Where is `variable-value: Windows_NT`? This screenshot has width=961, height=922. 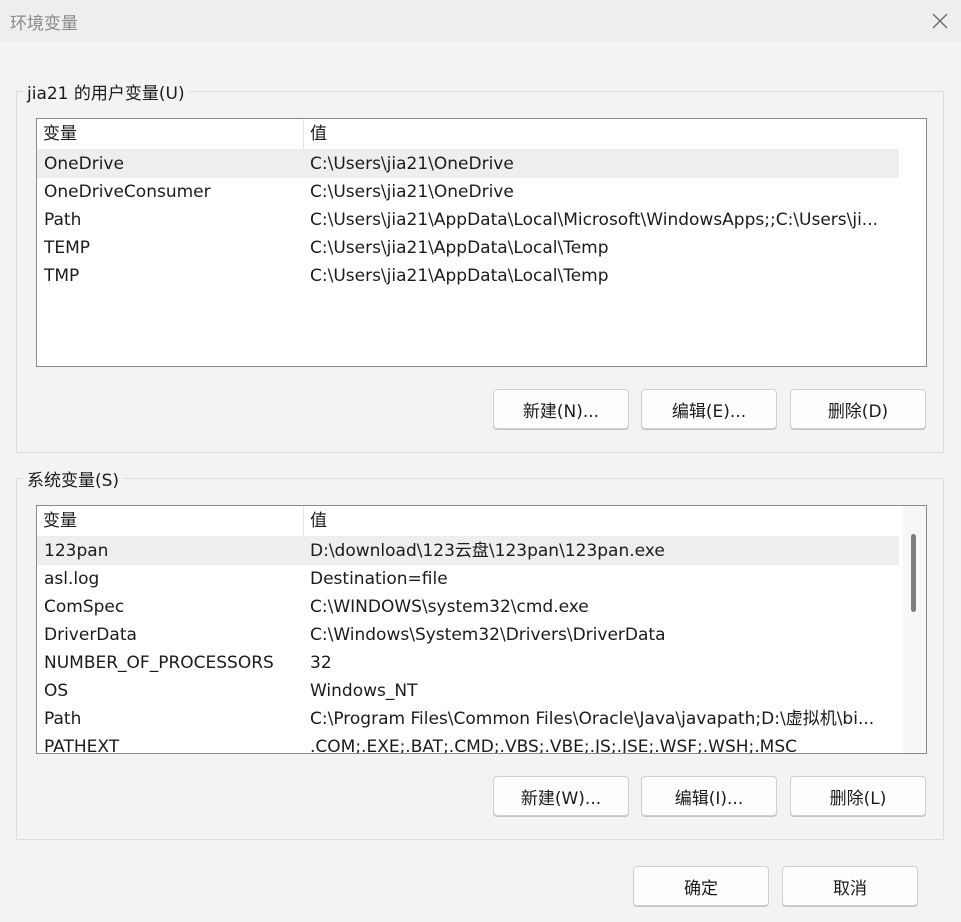 variable-value: Windows_NT is located at coordinates (364, 691).